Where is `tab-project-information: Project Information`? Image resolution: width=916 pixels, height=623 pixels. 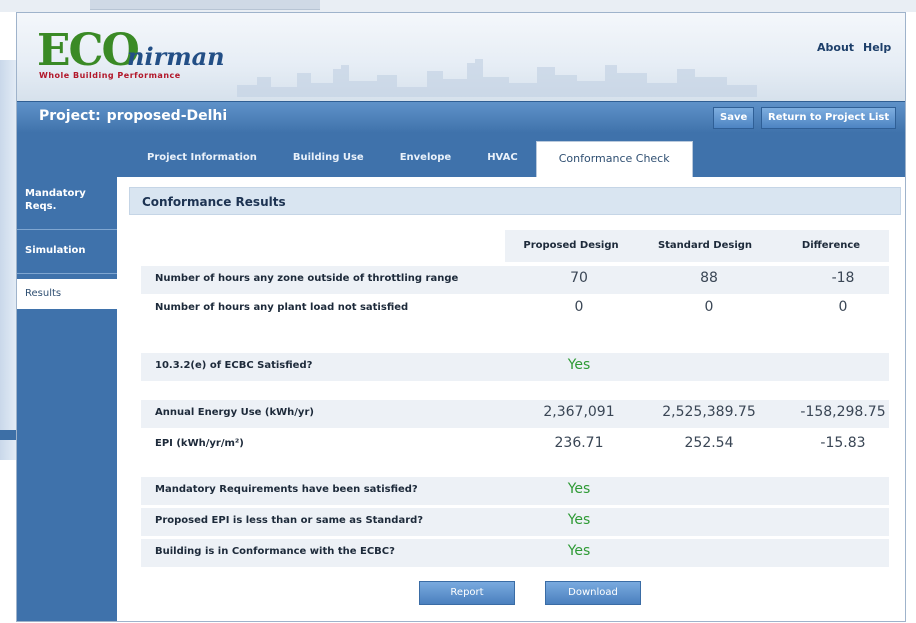
tab-project-information: Project Information is located at coordinates (202, 159).